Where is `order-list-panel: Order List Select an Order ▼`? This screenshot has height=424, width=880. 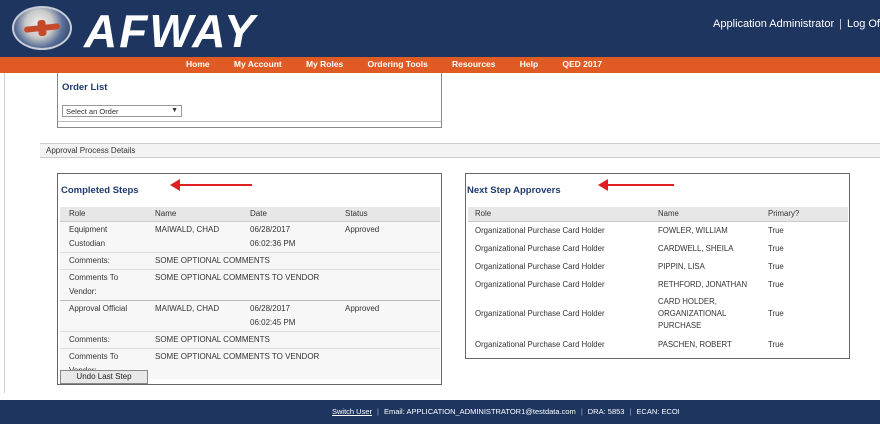
order-list-panel: Order List Select an Order ▼ is located at coordinates (249, 100).